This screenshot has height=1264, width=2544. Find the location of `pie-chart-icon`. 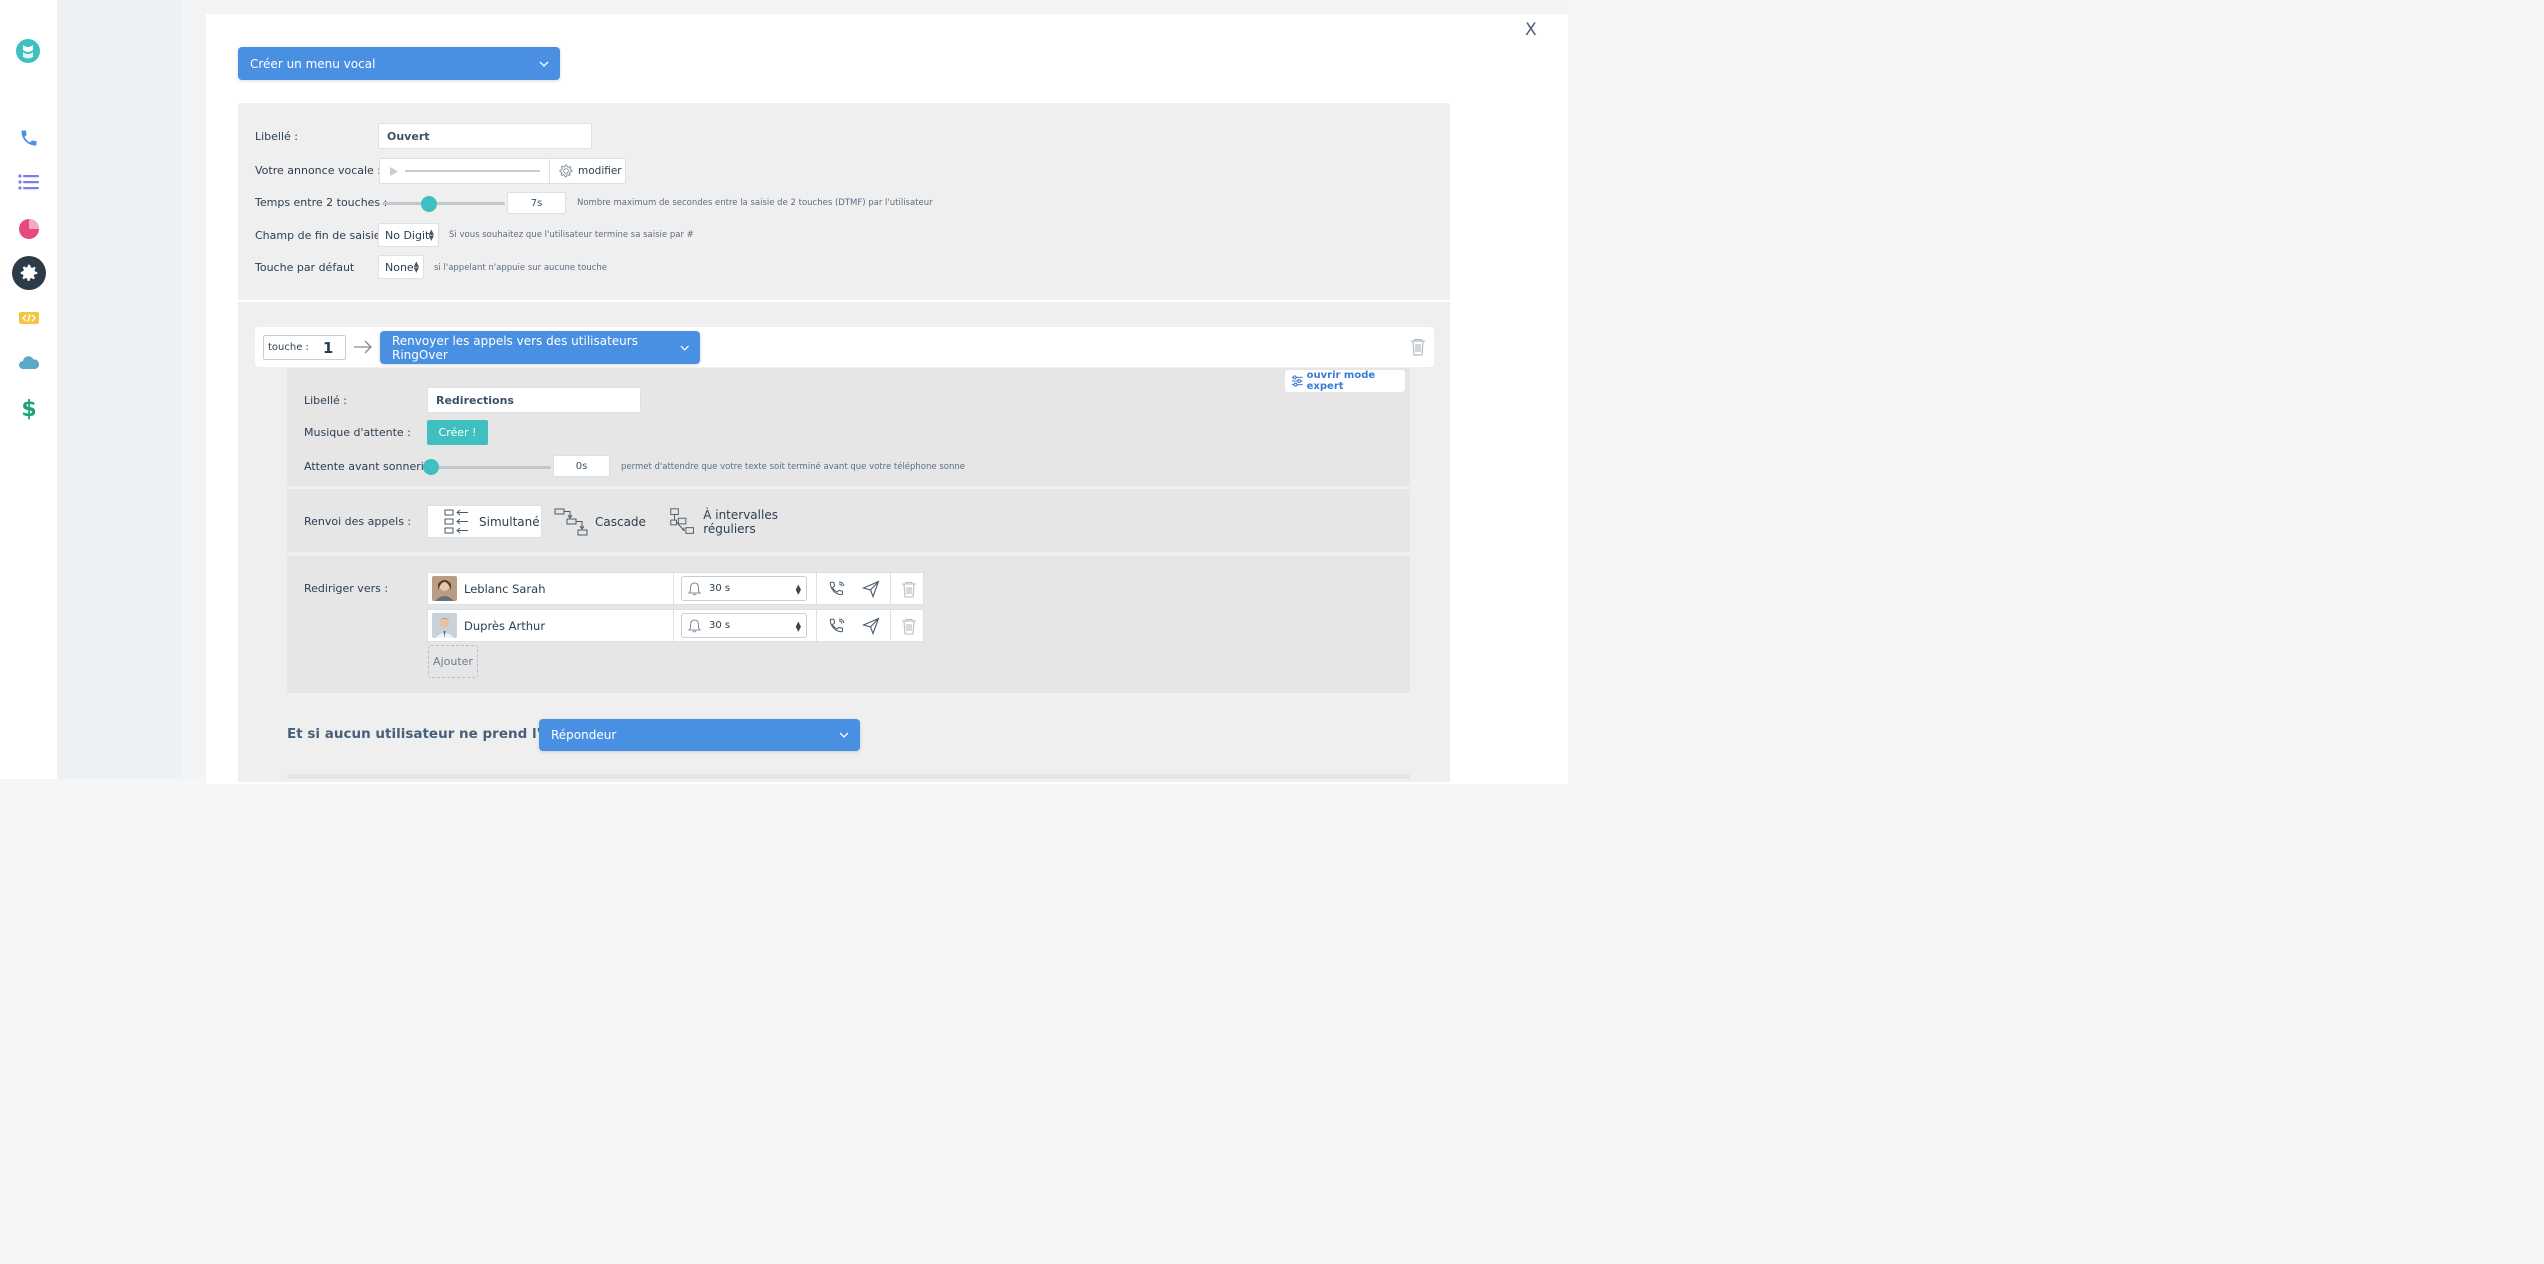

pie-chart-icon is located at coordinates (29, 229).